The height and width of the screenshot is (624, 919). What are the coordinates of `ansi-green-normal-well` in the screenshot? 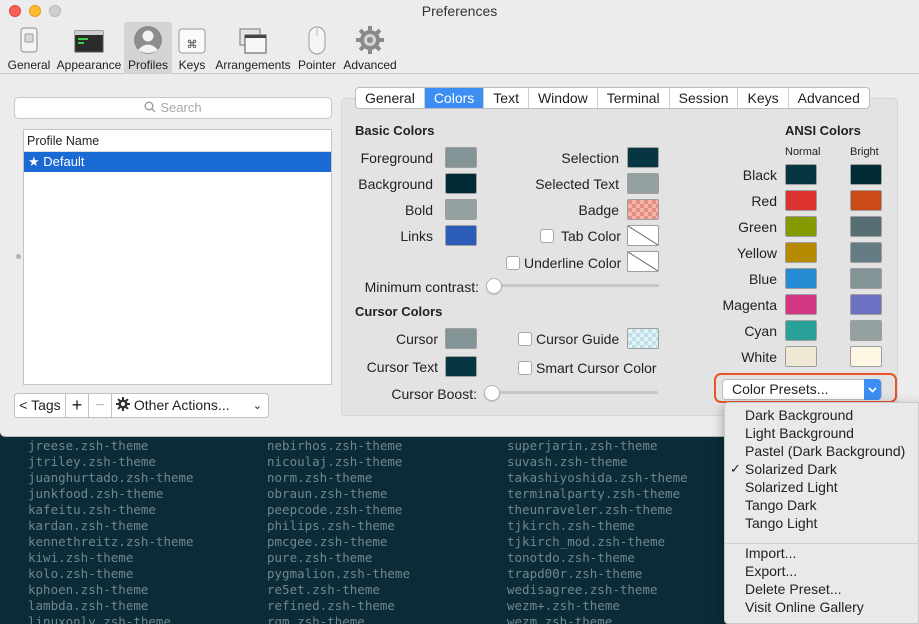 It's located at (801, 226).